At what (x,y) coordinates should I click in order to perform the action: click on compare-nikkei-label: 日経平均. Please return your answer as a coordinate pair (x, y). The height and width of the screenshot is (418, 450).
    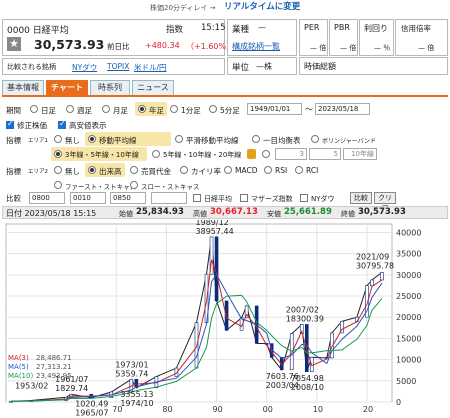
    Looking at the image, I should click on (218, 199).